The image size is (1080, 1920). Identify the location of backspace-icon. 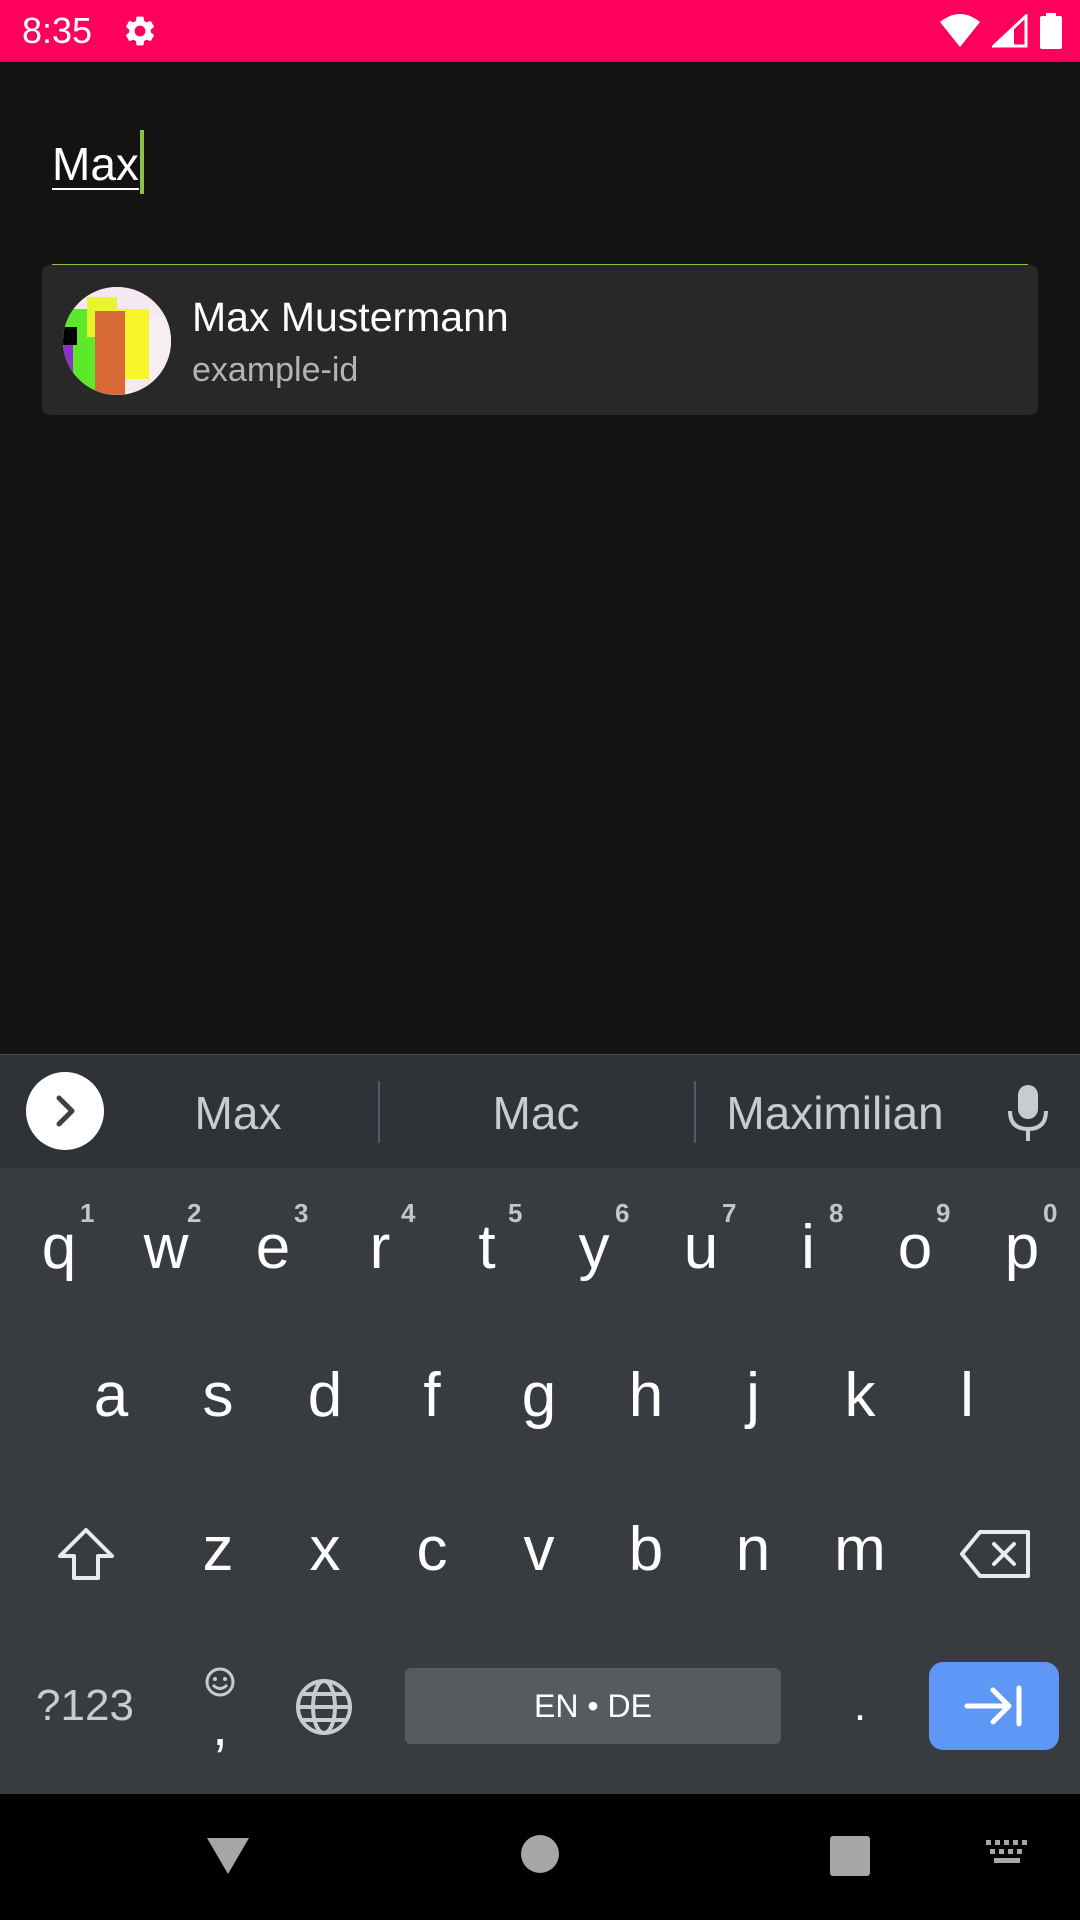
(995, 1554).